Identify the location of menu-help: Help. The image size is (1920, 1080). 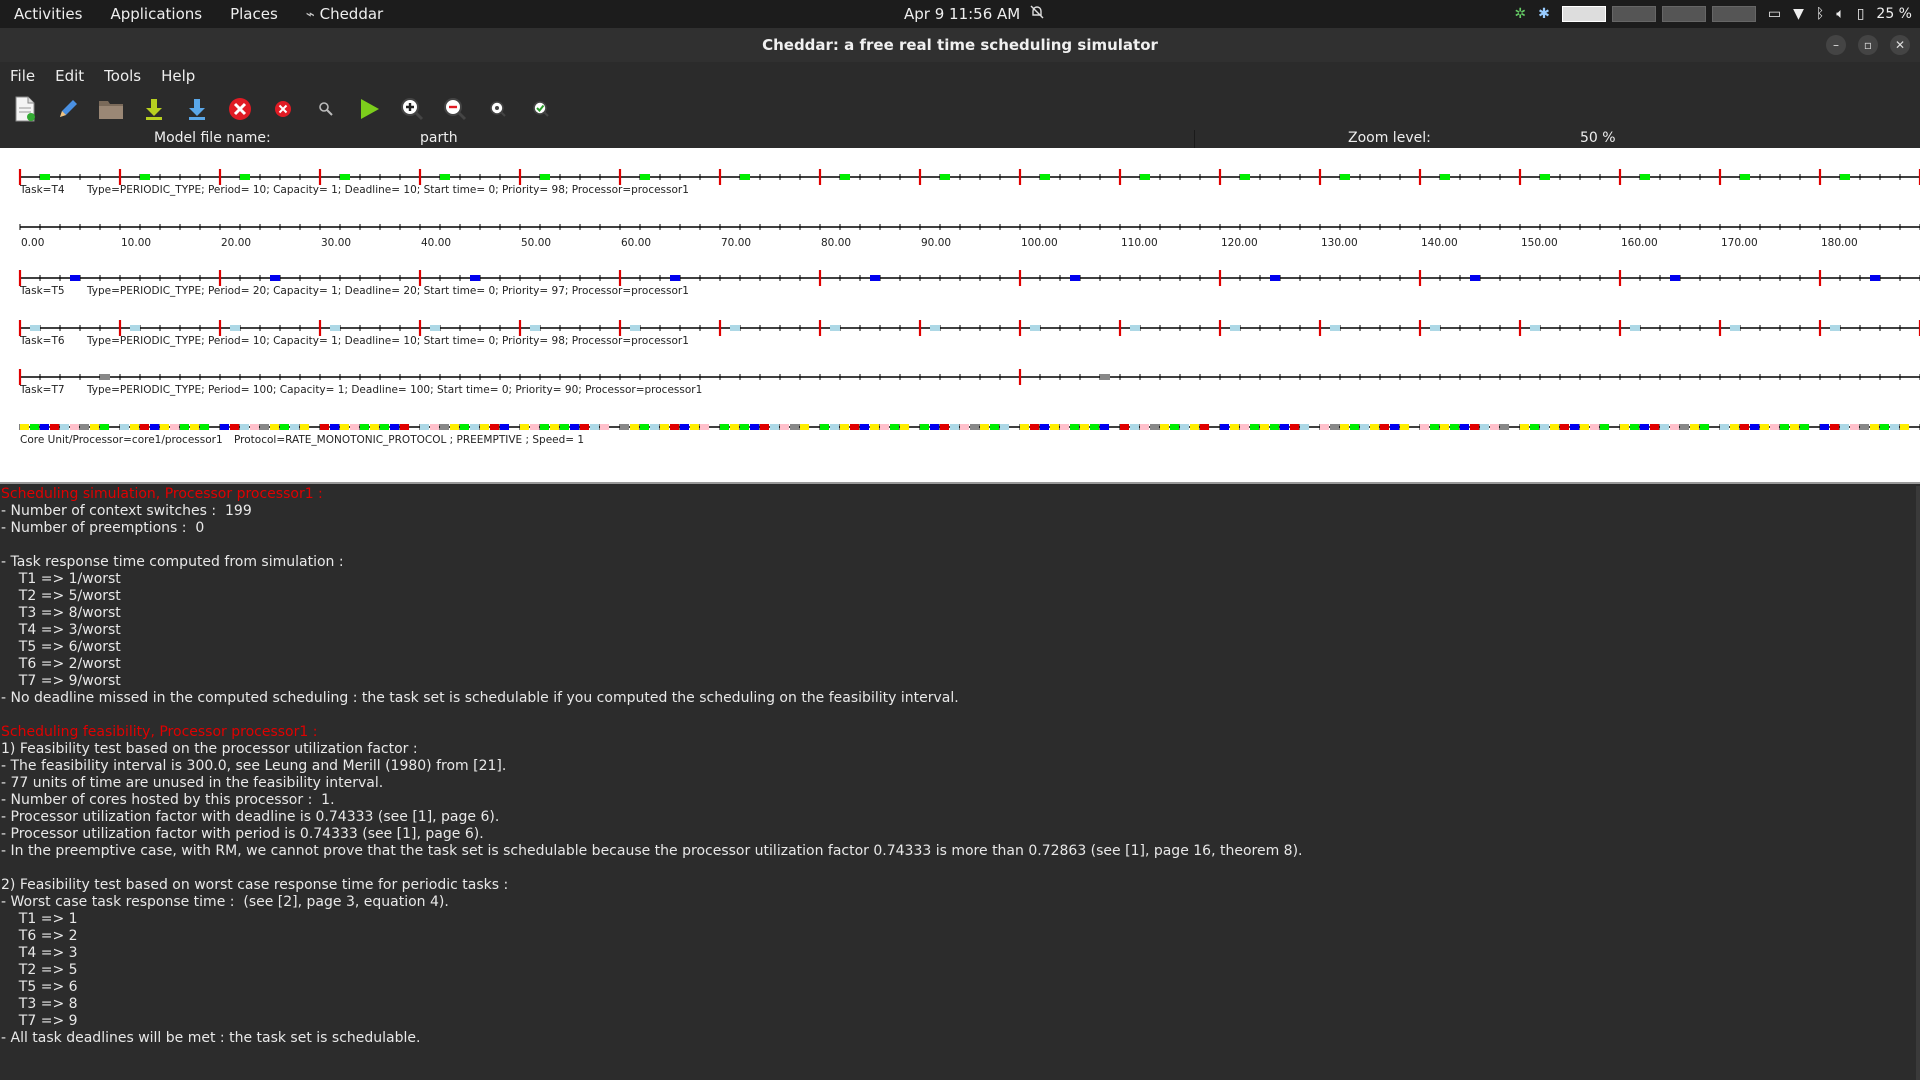
(178, 76).